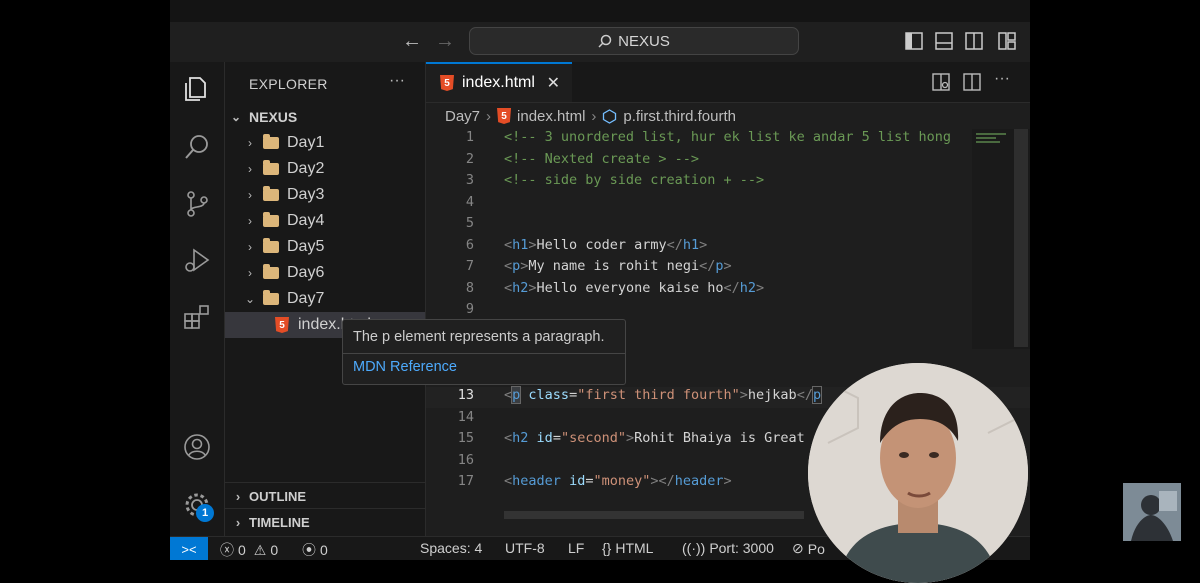  I want to click on arrow-left-icon: ←, so click(412, 41).